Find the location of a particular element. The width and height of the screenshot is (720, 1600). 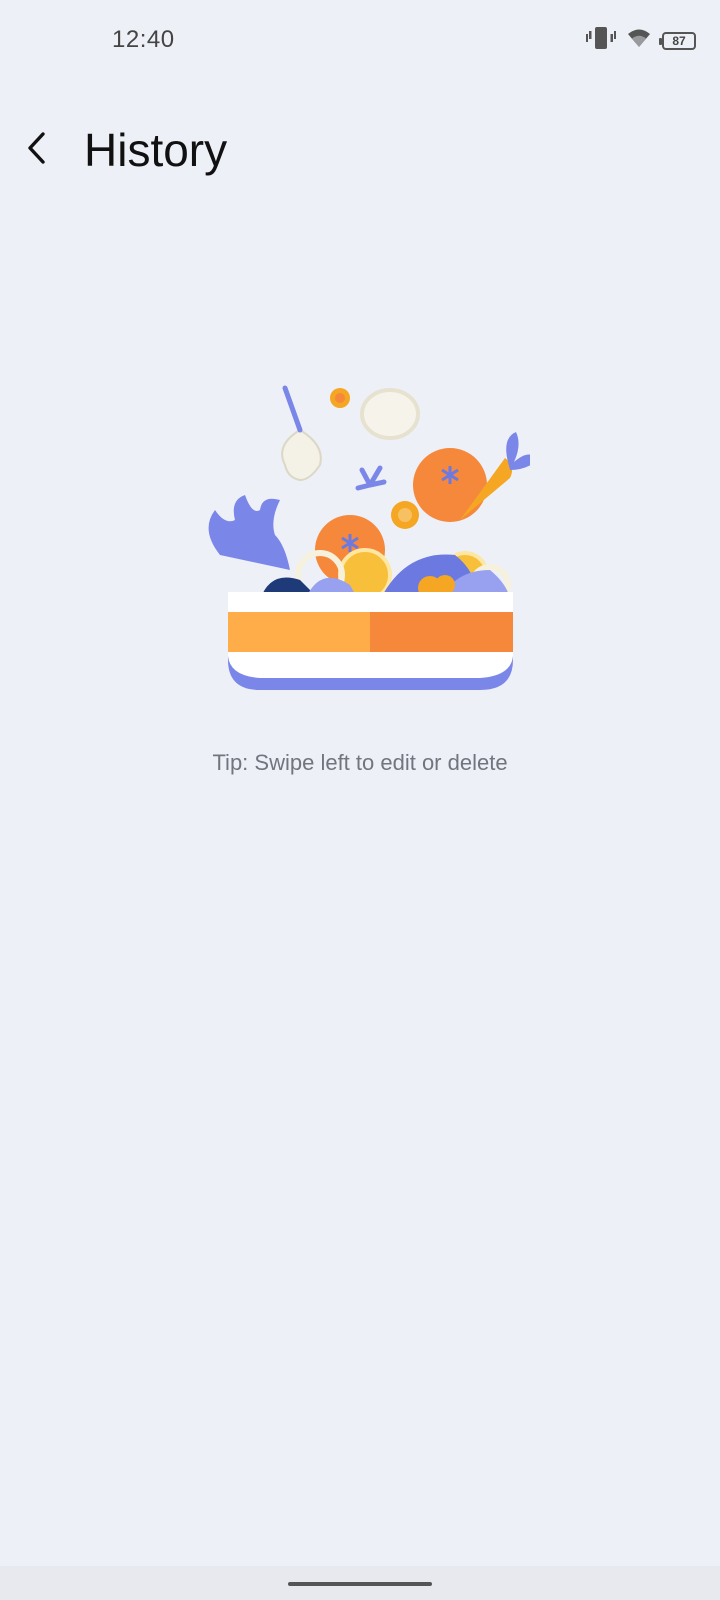

back-arrow-icon is located at coordinates (38, 150).